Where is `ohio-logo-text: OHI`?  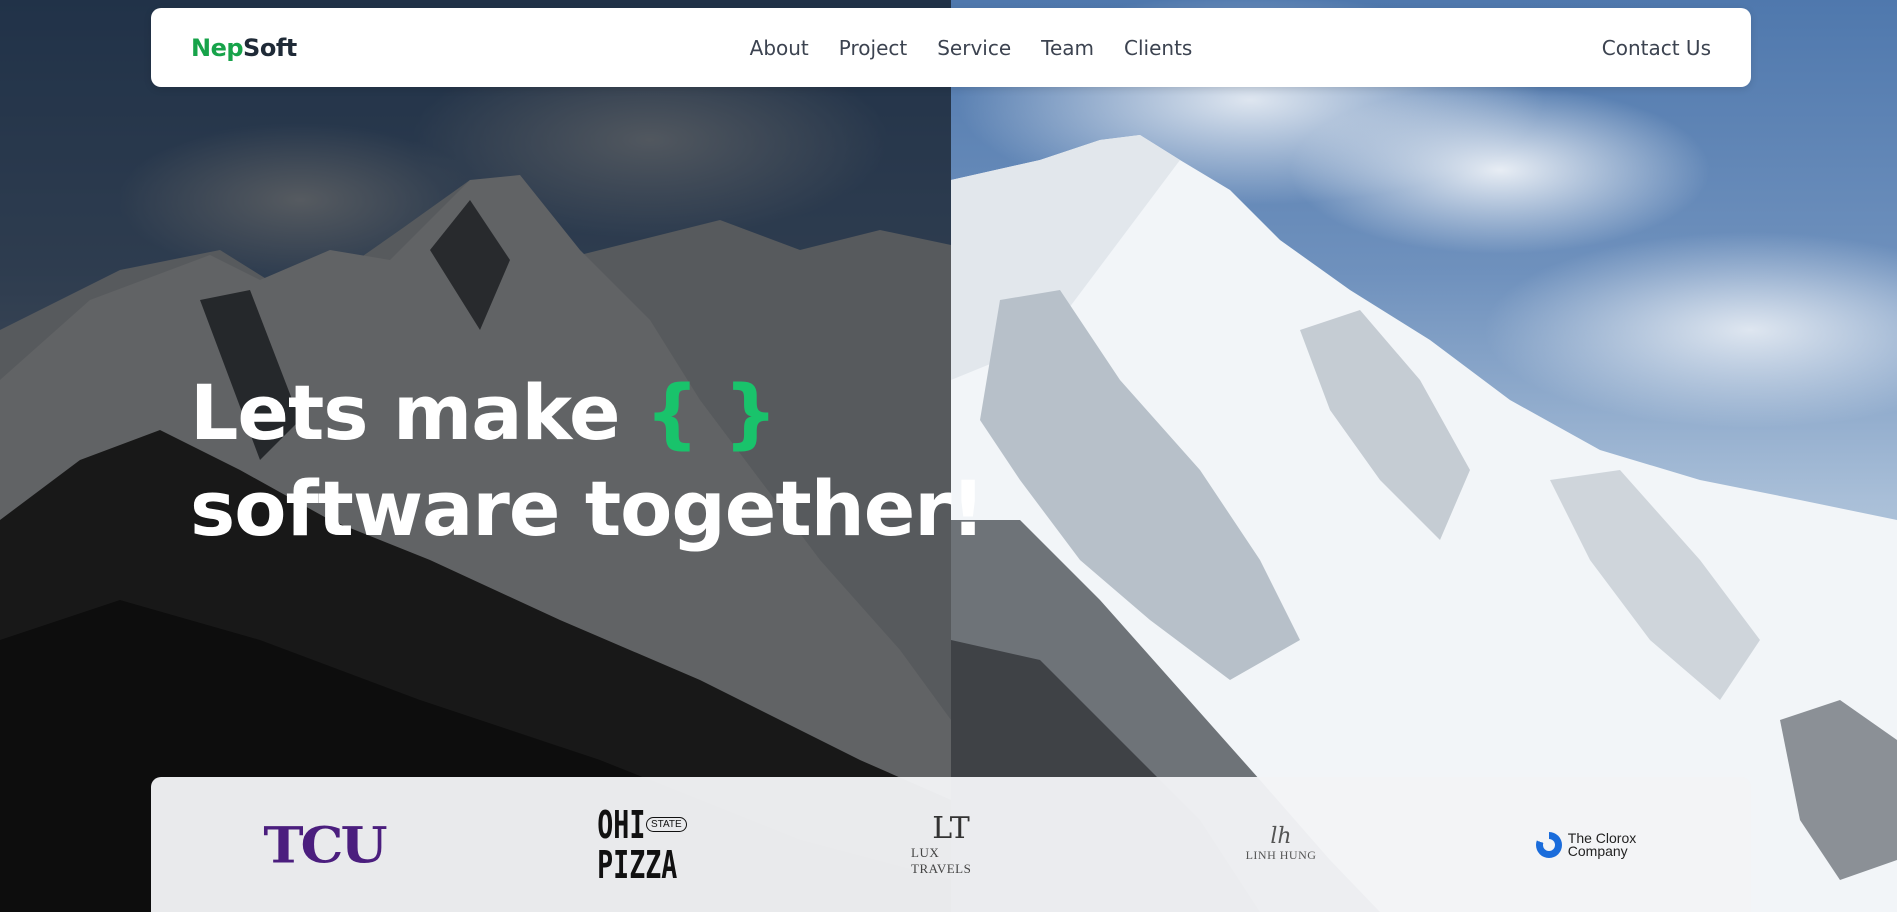 ohio-logo-text: OHI is located at coordinates (621, 824).